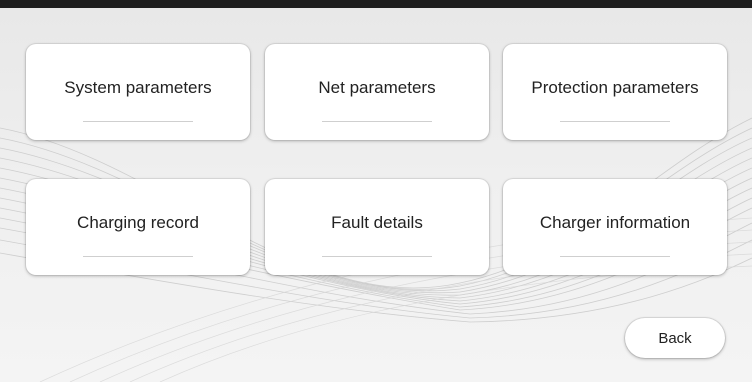 The image size is (752, 382). What do you see at coordinates (615, 222) in the screenshot?
I see `charger-information-label: Charger information` at bounding box center [615, 222].